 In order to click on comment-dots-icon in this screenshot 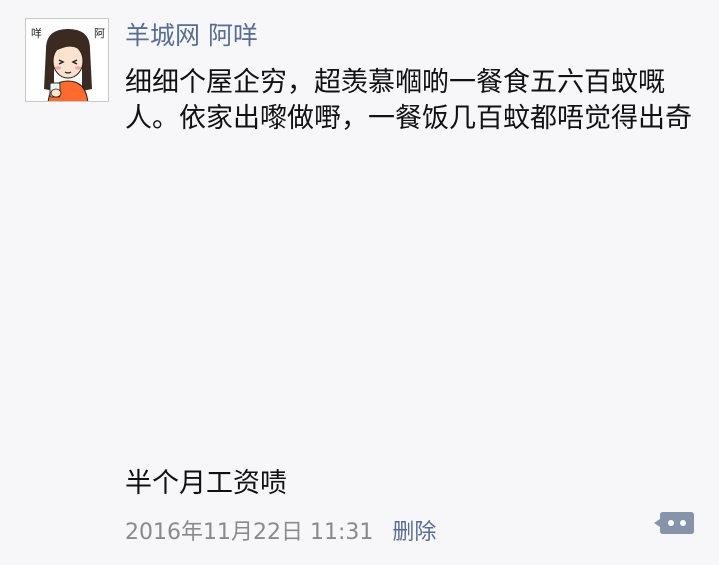, I will do `click(674, 523)`.